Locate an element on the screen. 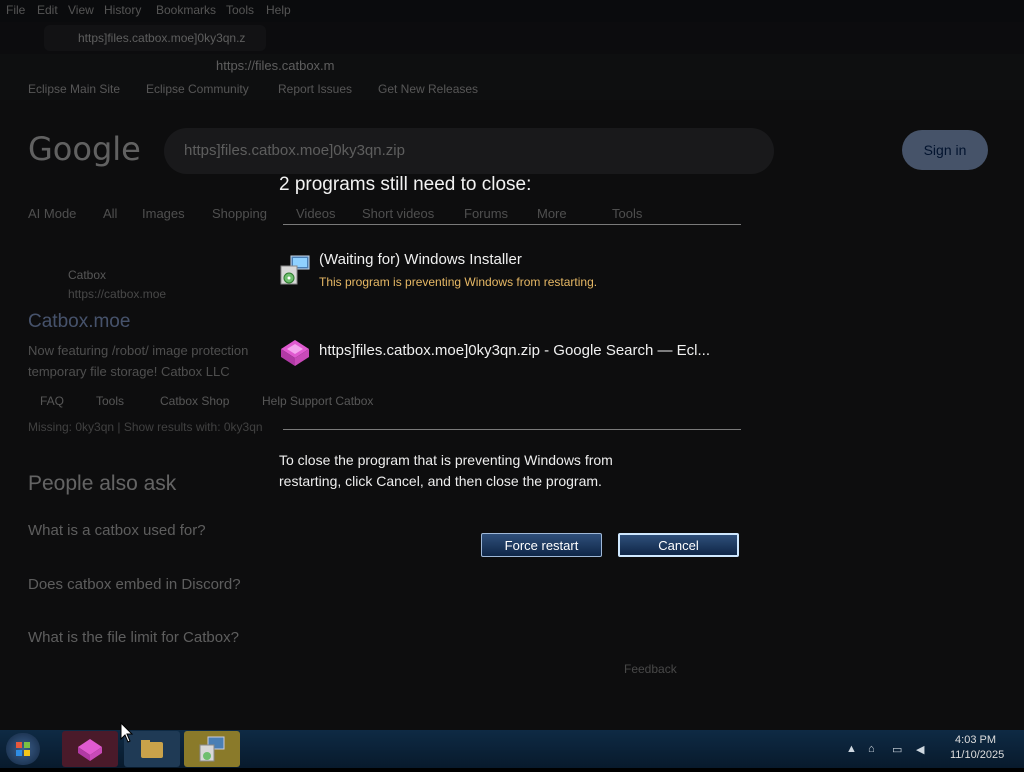 The height and width of the screenshot is (772, 1024). windows-logo-icon is located at coordinates (23, 749).